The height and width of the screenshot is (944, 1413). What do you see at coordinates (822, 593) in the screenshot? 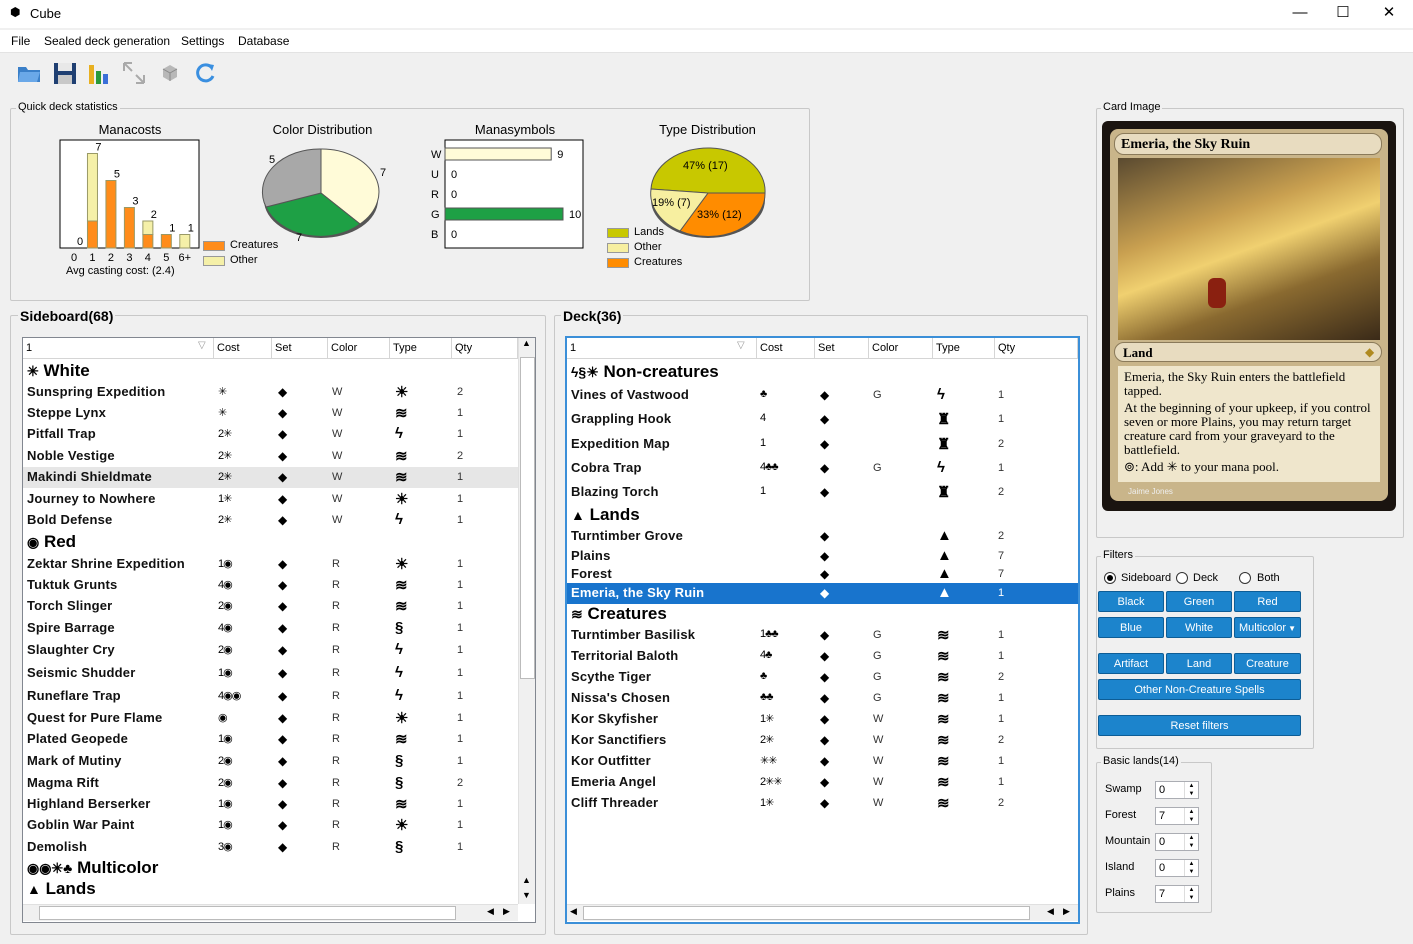
I see `deck-row: Emeria, the Sky Ruin ◆ ▲ 1` at bounding box center [822, 593].